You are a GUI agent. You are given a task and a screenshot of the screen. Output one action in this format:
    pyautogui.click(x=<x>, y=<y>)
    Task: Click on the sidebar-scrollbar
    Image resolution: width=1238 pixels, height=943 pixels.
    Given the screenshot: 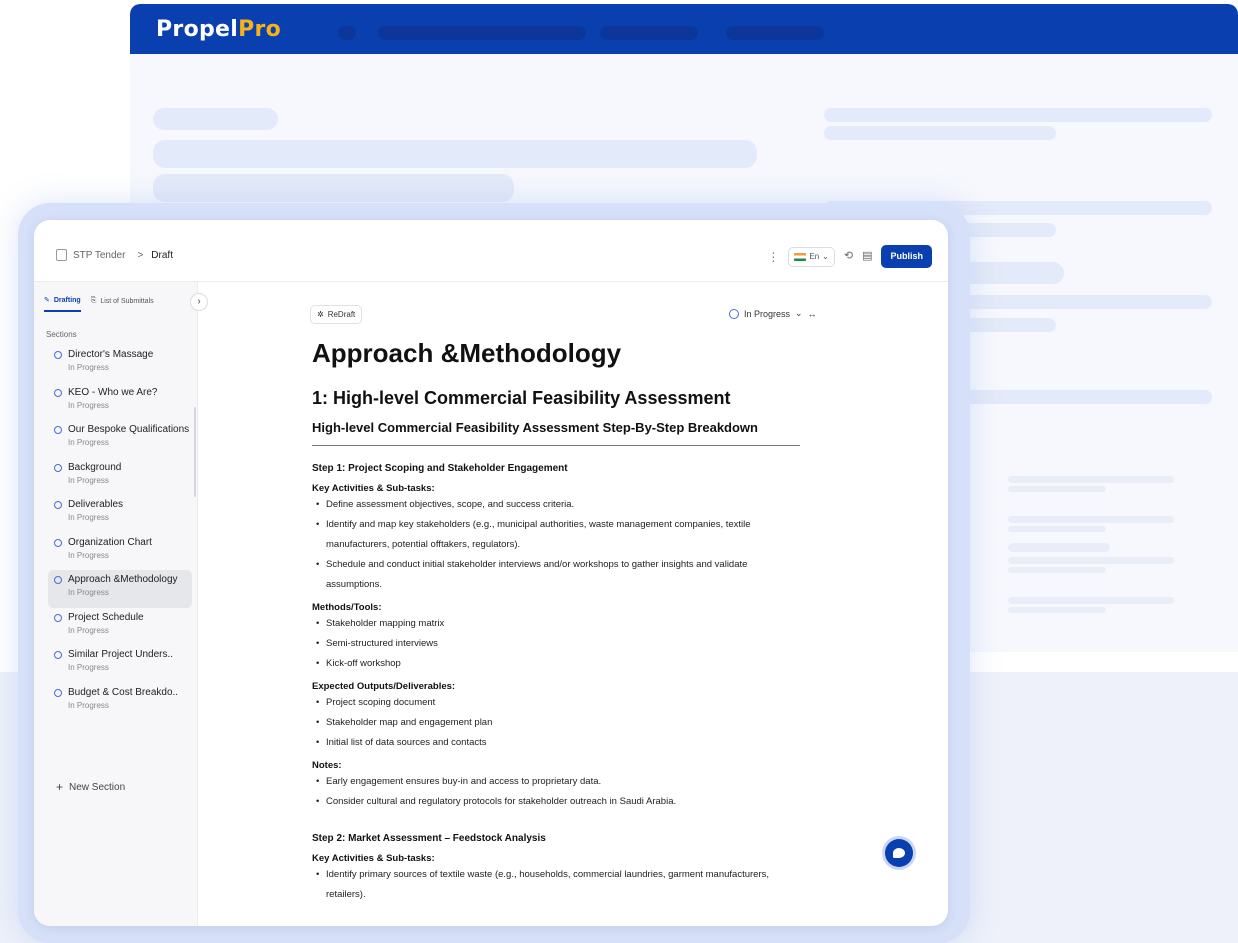 What is the action you would take?
    pyautogui.click(x=195, y=452)
    